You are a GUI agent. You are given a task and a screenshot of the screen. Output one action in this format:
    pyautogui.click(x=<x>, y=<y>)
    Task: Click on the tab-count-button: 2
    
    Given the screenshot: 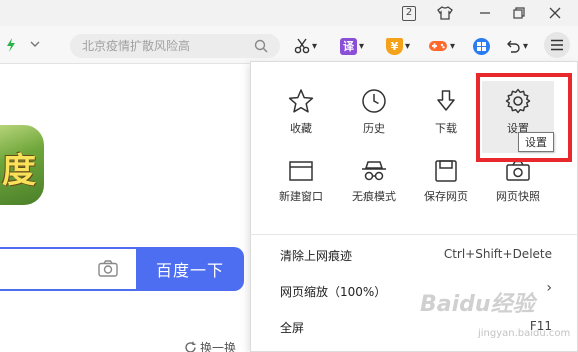 What is the action you would take?
    pyautogui.click(x=409, y=13)
    